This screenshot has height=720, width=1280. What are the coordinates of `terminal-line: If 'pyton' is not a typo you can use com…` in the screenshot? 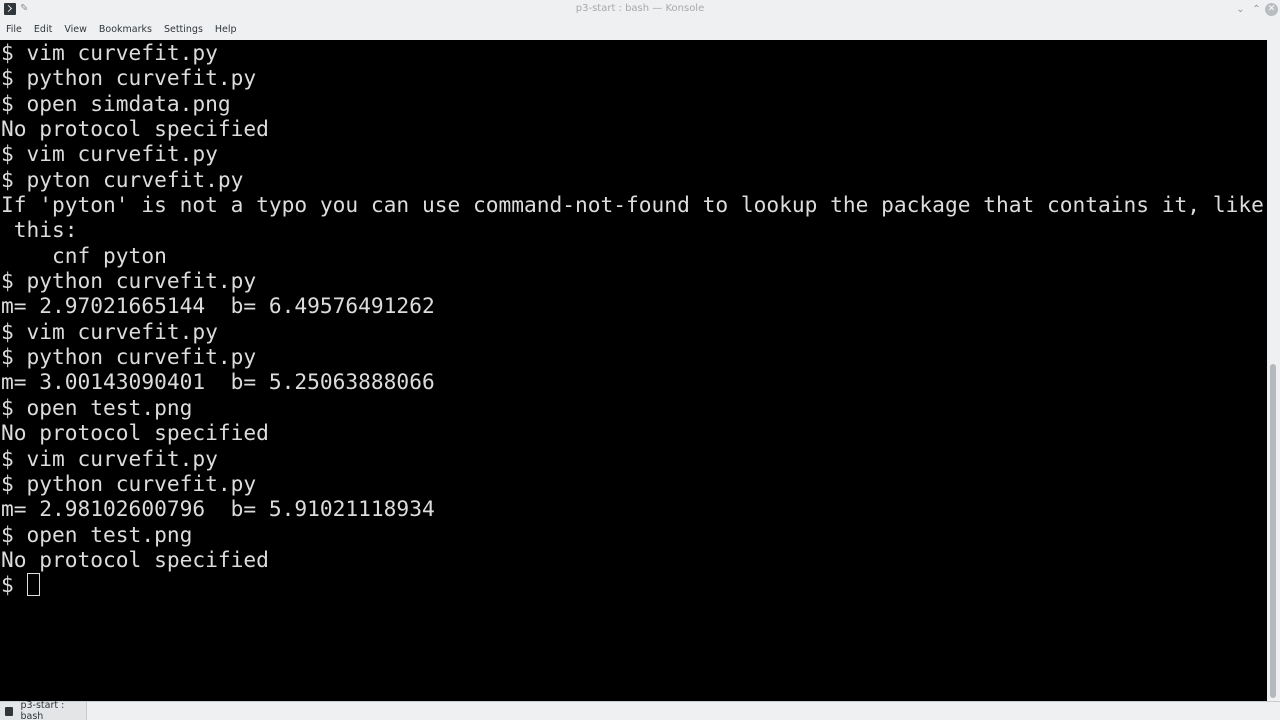 It's located at (632, 205).